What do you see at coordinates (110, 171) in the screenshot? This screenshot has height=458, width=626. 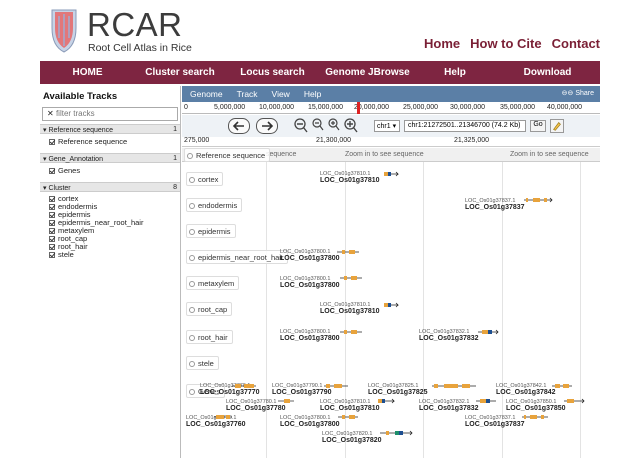 I see `track-option-genes: Genes` at bounding box center [110, 171].